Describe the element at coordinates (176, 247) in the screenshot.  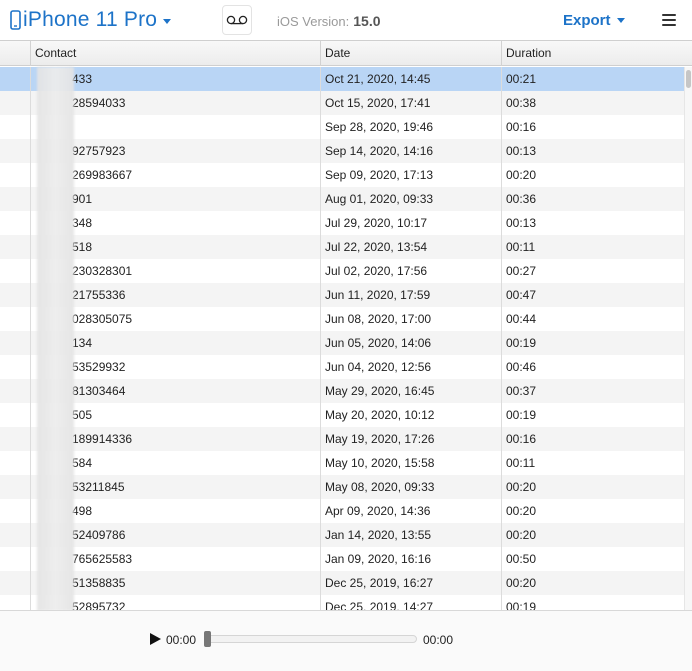
I see `contact-cell: 518` at that location.